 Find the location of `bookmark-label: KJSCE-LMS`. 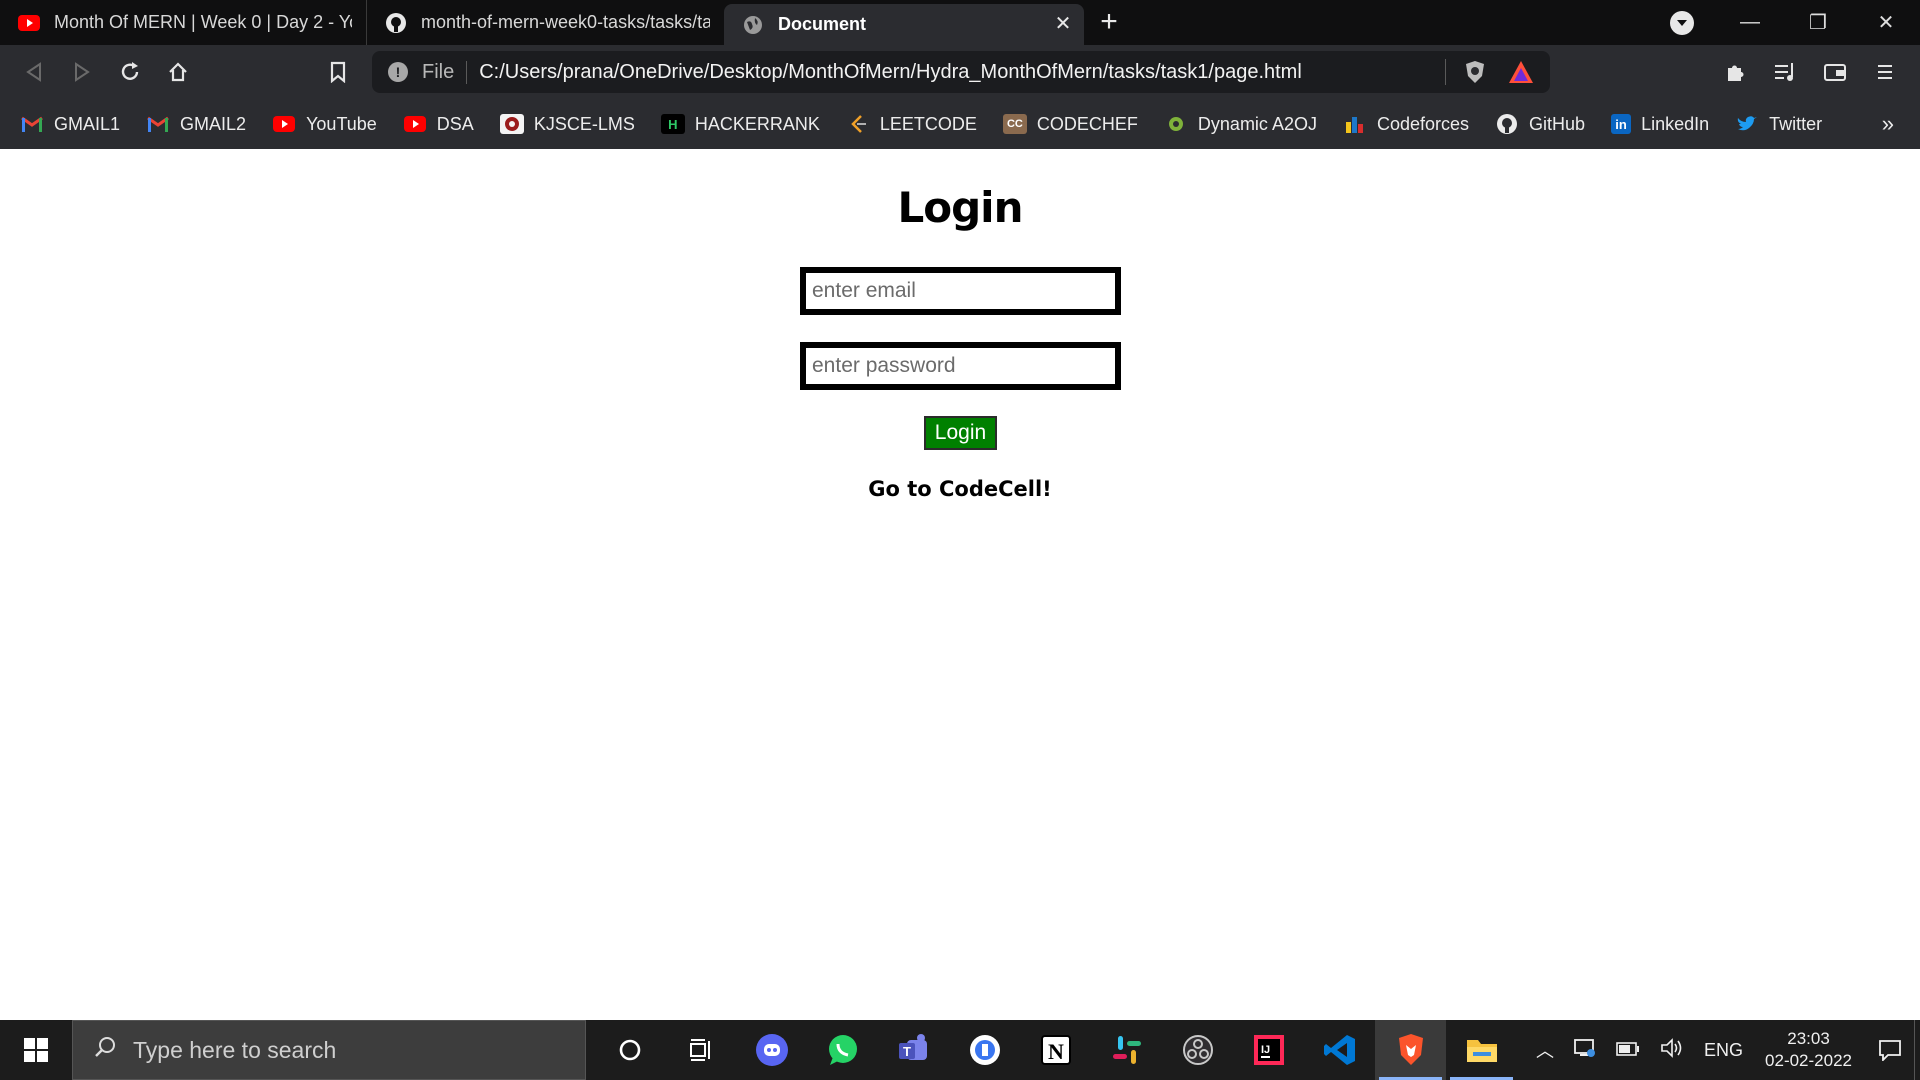

bookmark-label: KJSCE-LMS is located at coordinates (584, 123).